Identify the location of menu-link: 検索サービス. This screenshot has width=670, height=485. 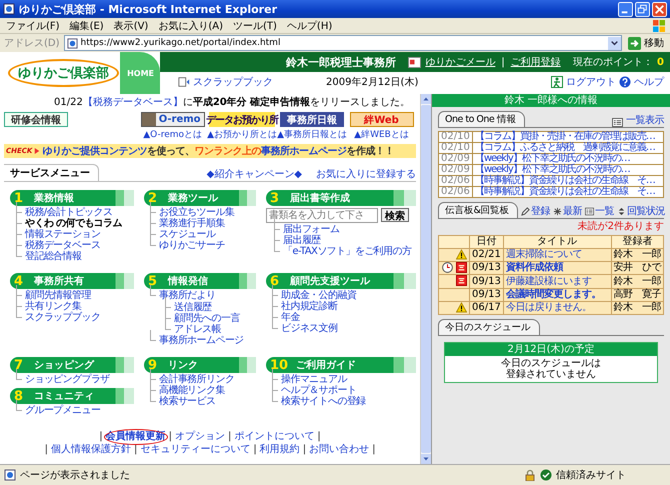
(187, 401).